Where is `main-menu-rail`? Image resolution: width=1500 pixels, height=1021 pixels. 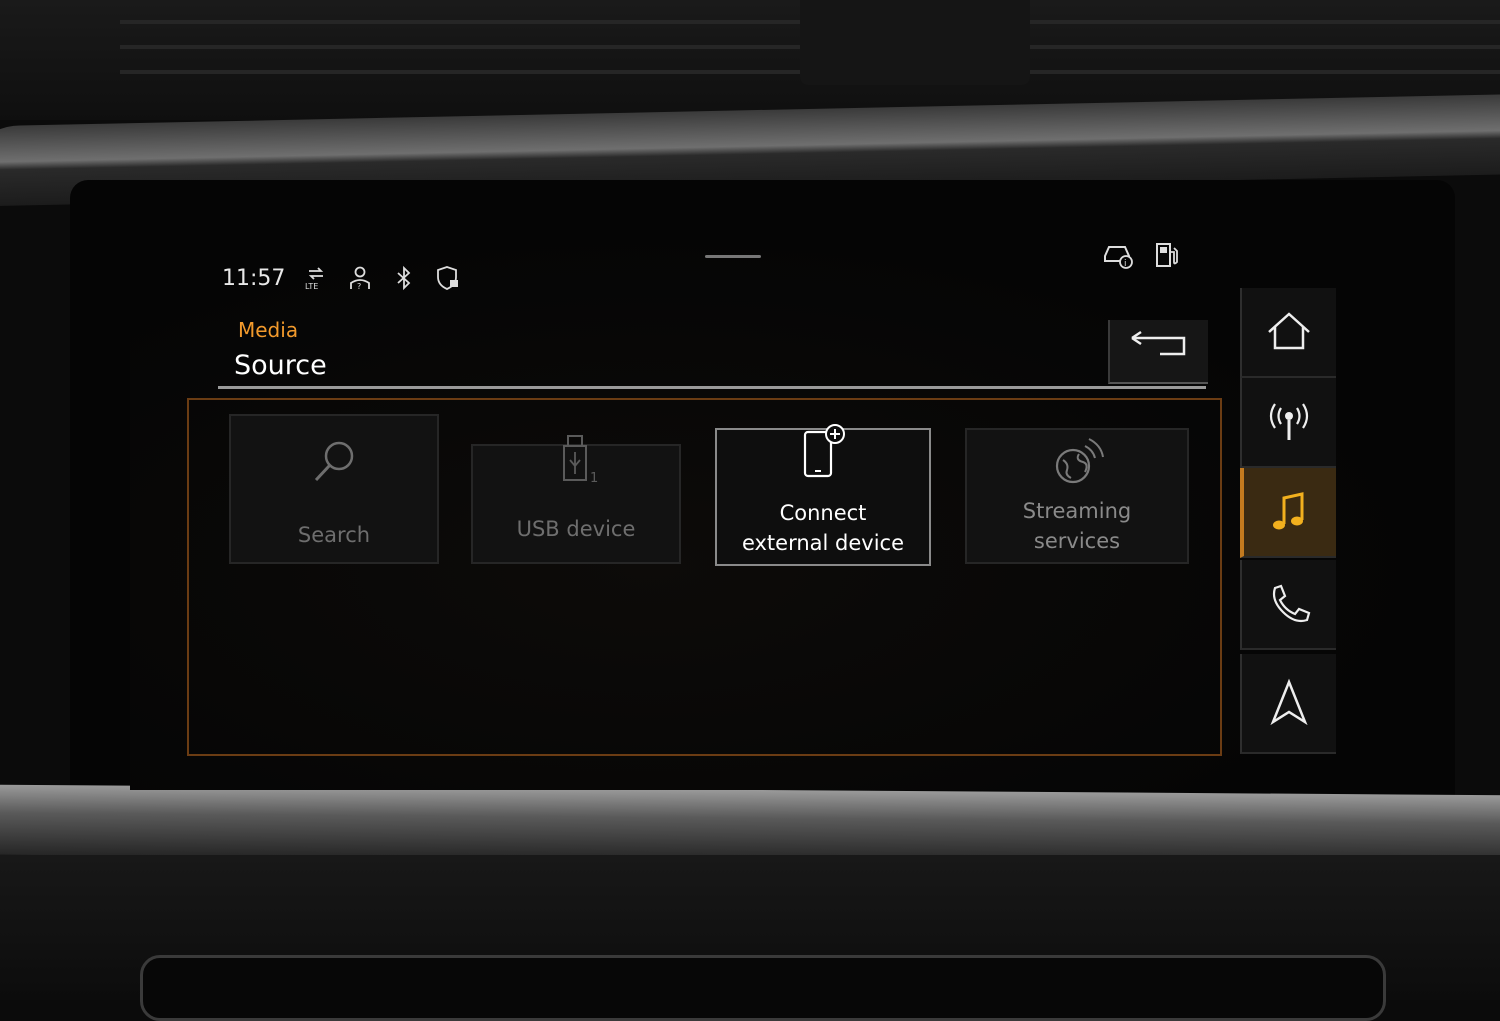
main-menu-rail is located at coordinates (1288, 523).